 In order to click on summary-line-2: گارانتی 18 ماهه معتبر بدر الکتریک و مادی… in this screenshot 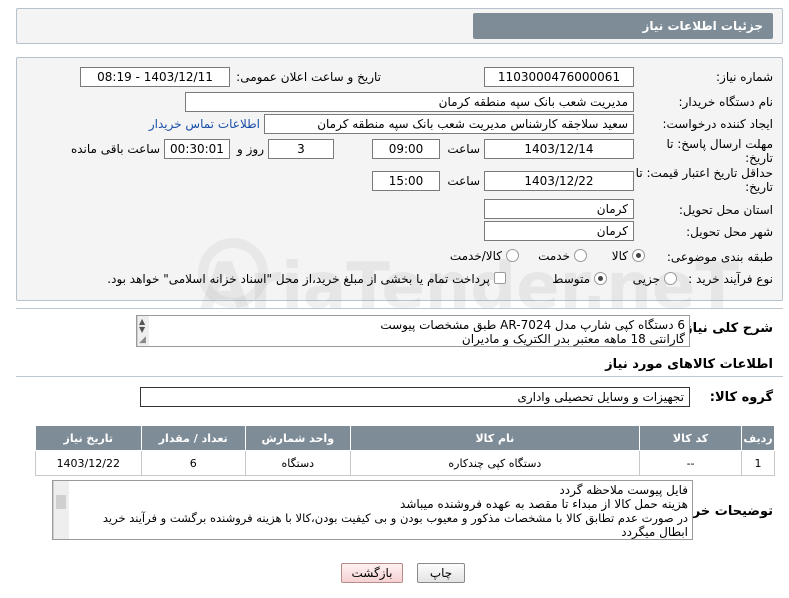, I will do `click(573, 339)`.